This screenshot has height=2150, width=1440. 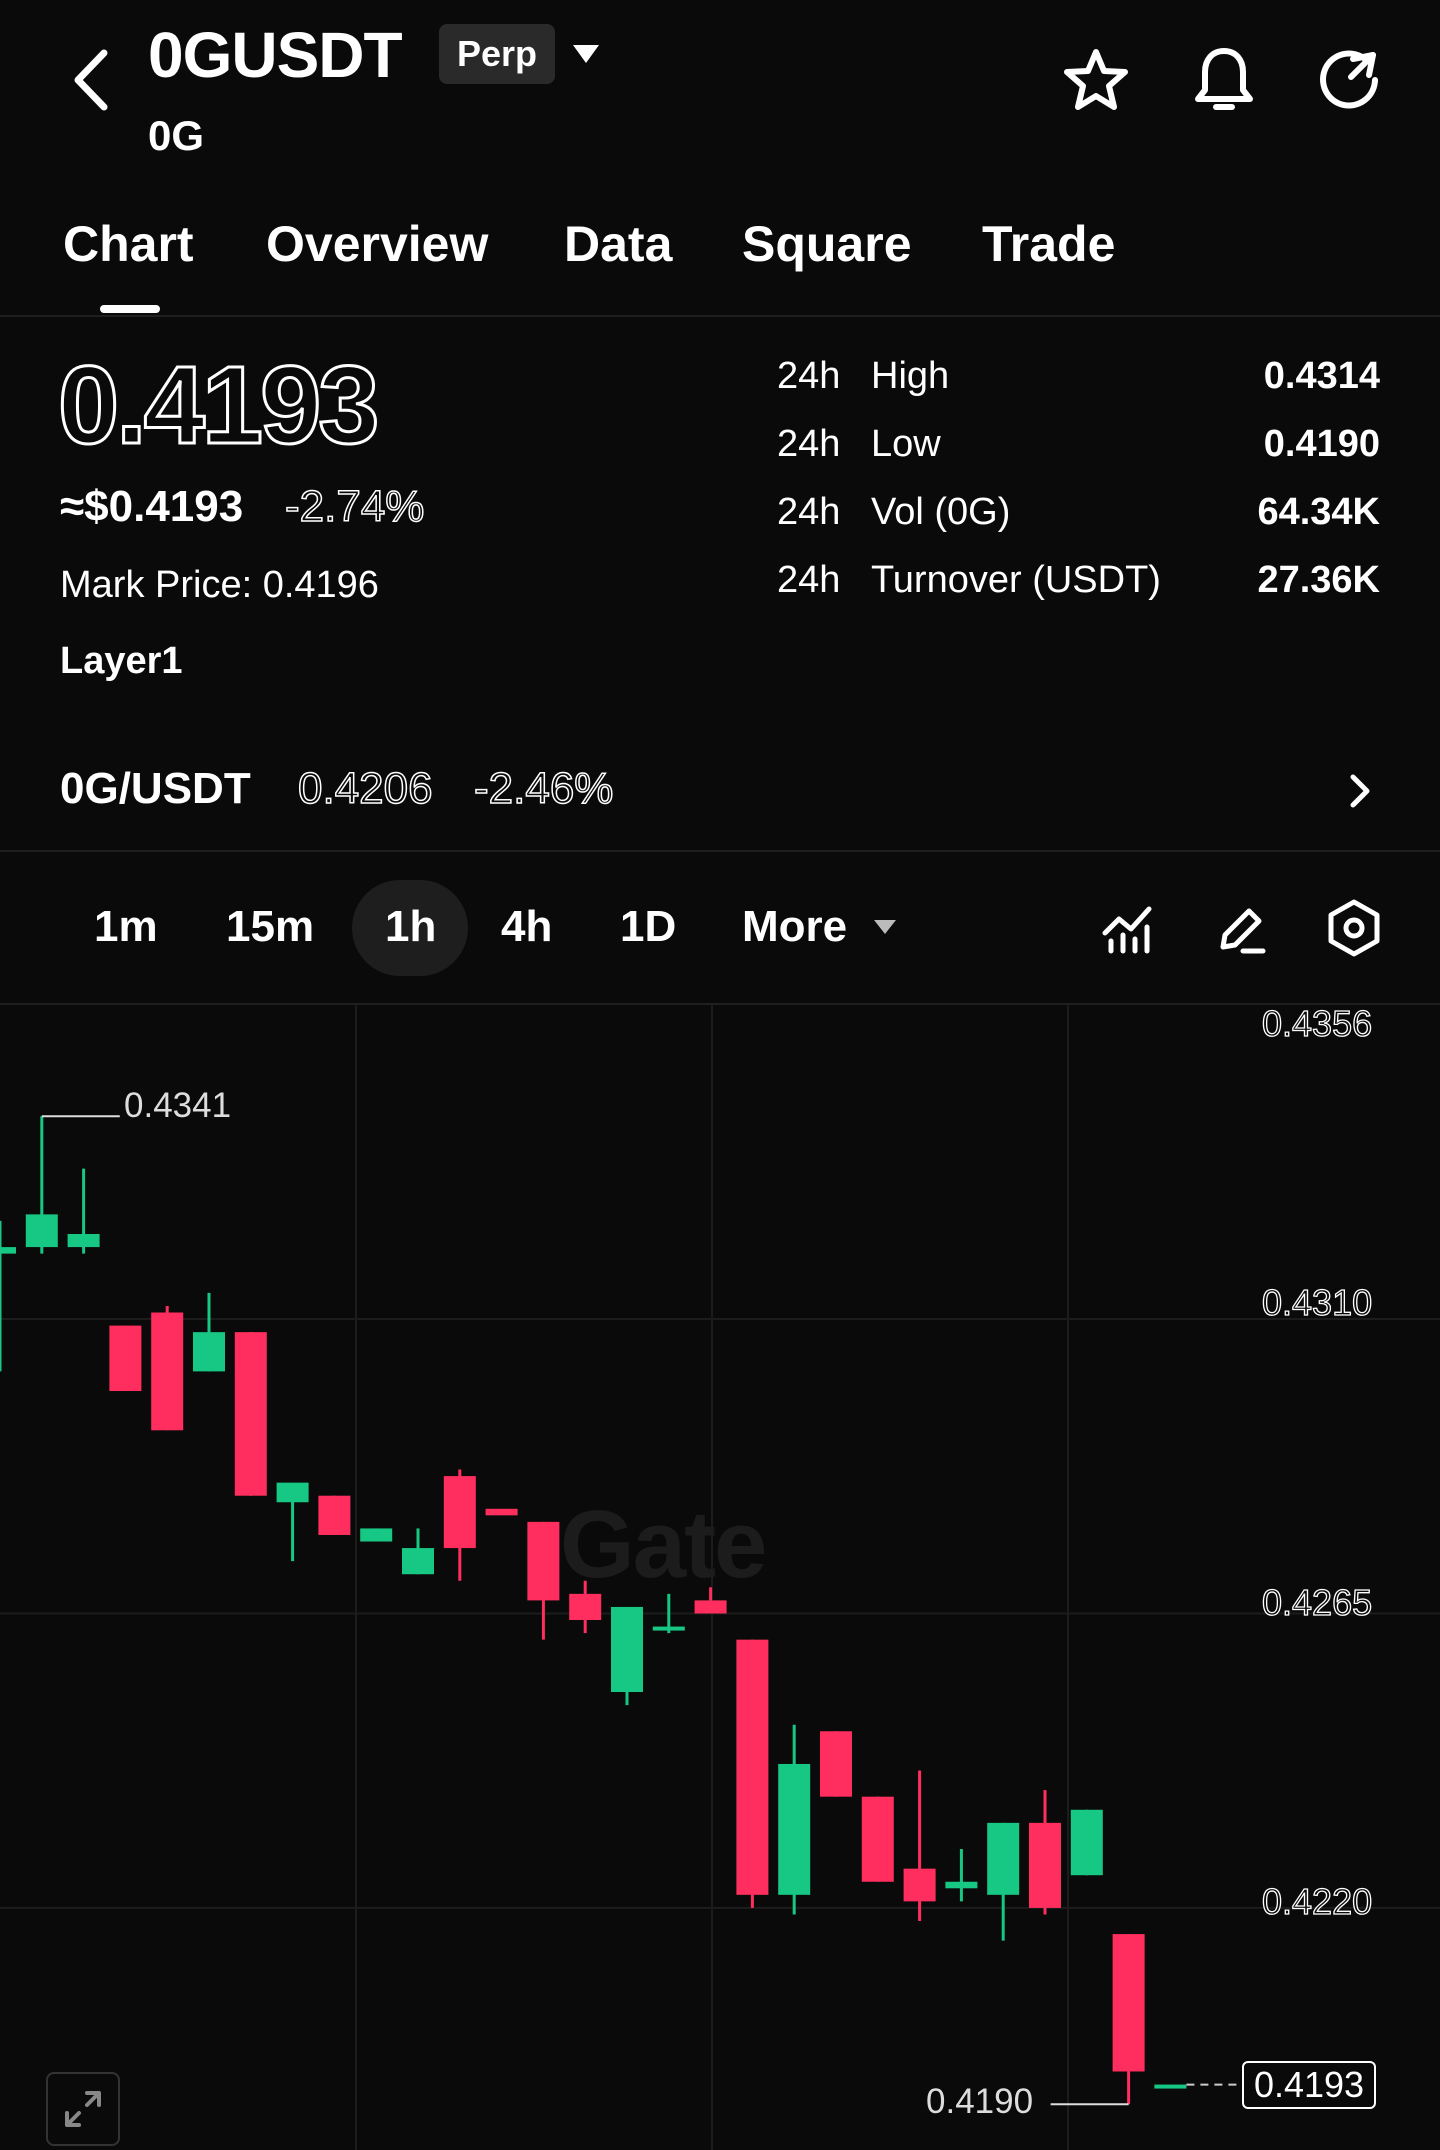 I want to click on category-tag: Layer1, so click(x=121, y=661).